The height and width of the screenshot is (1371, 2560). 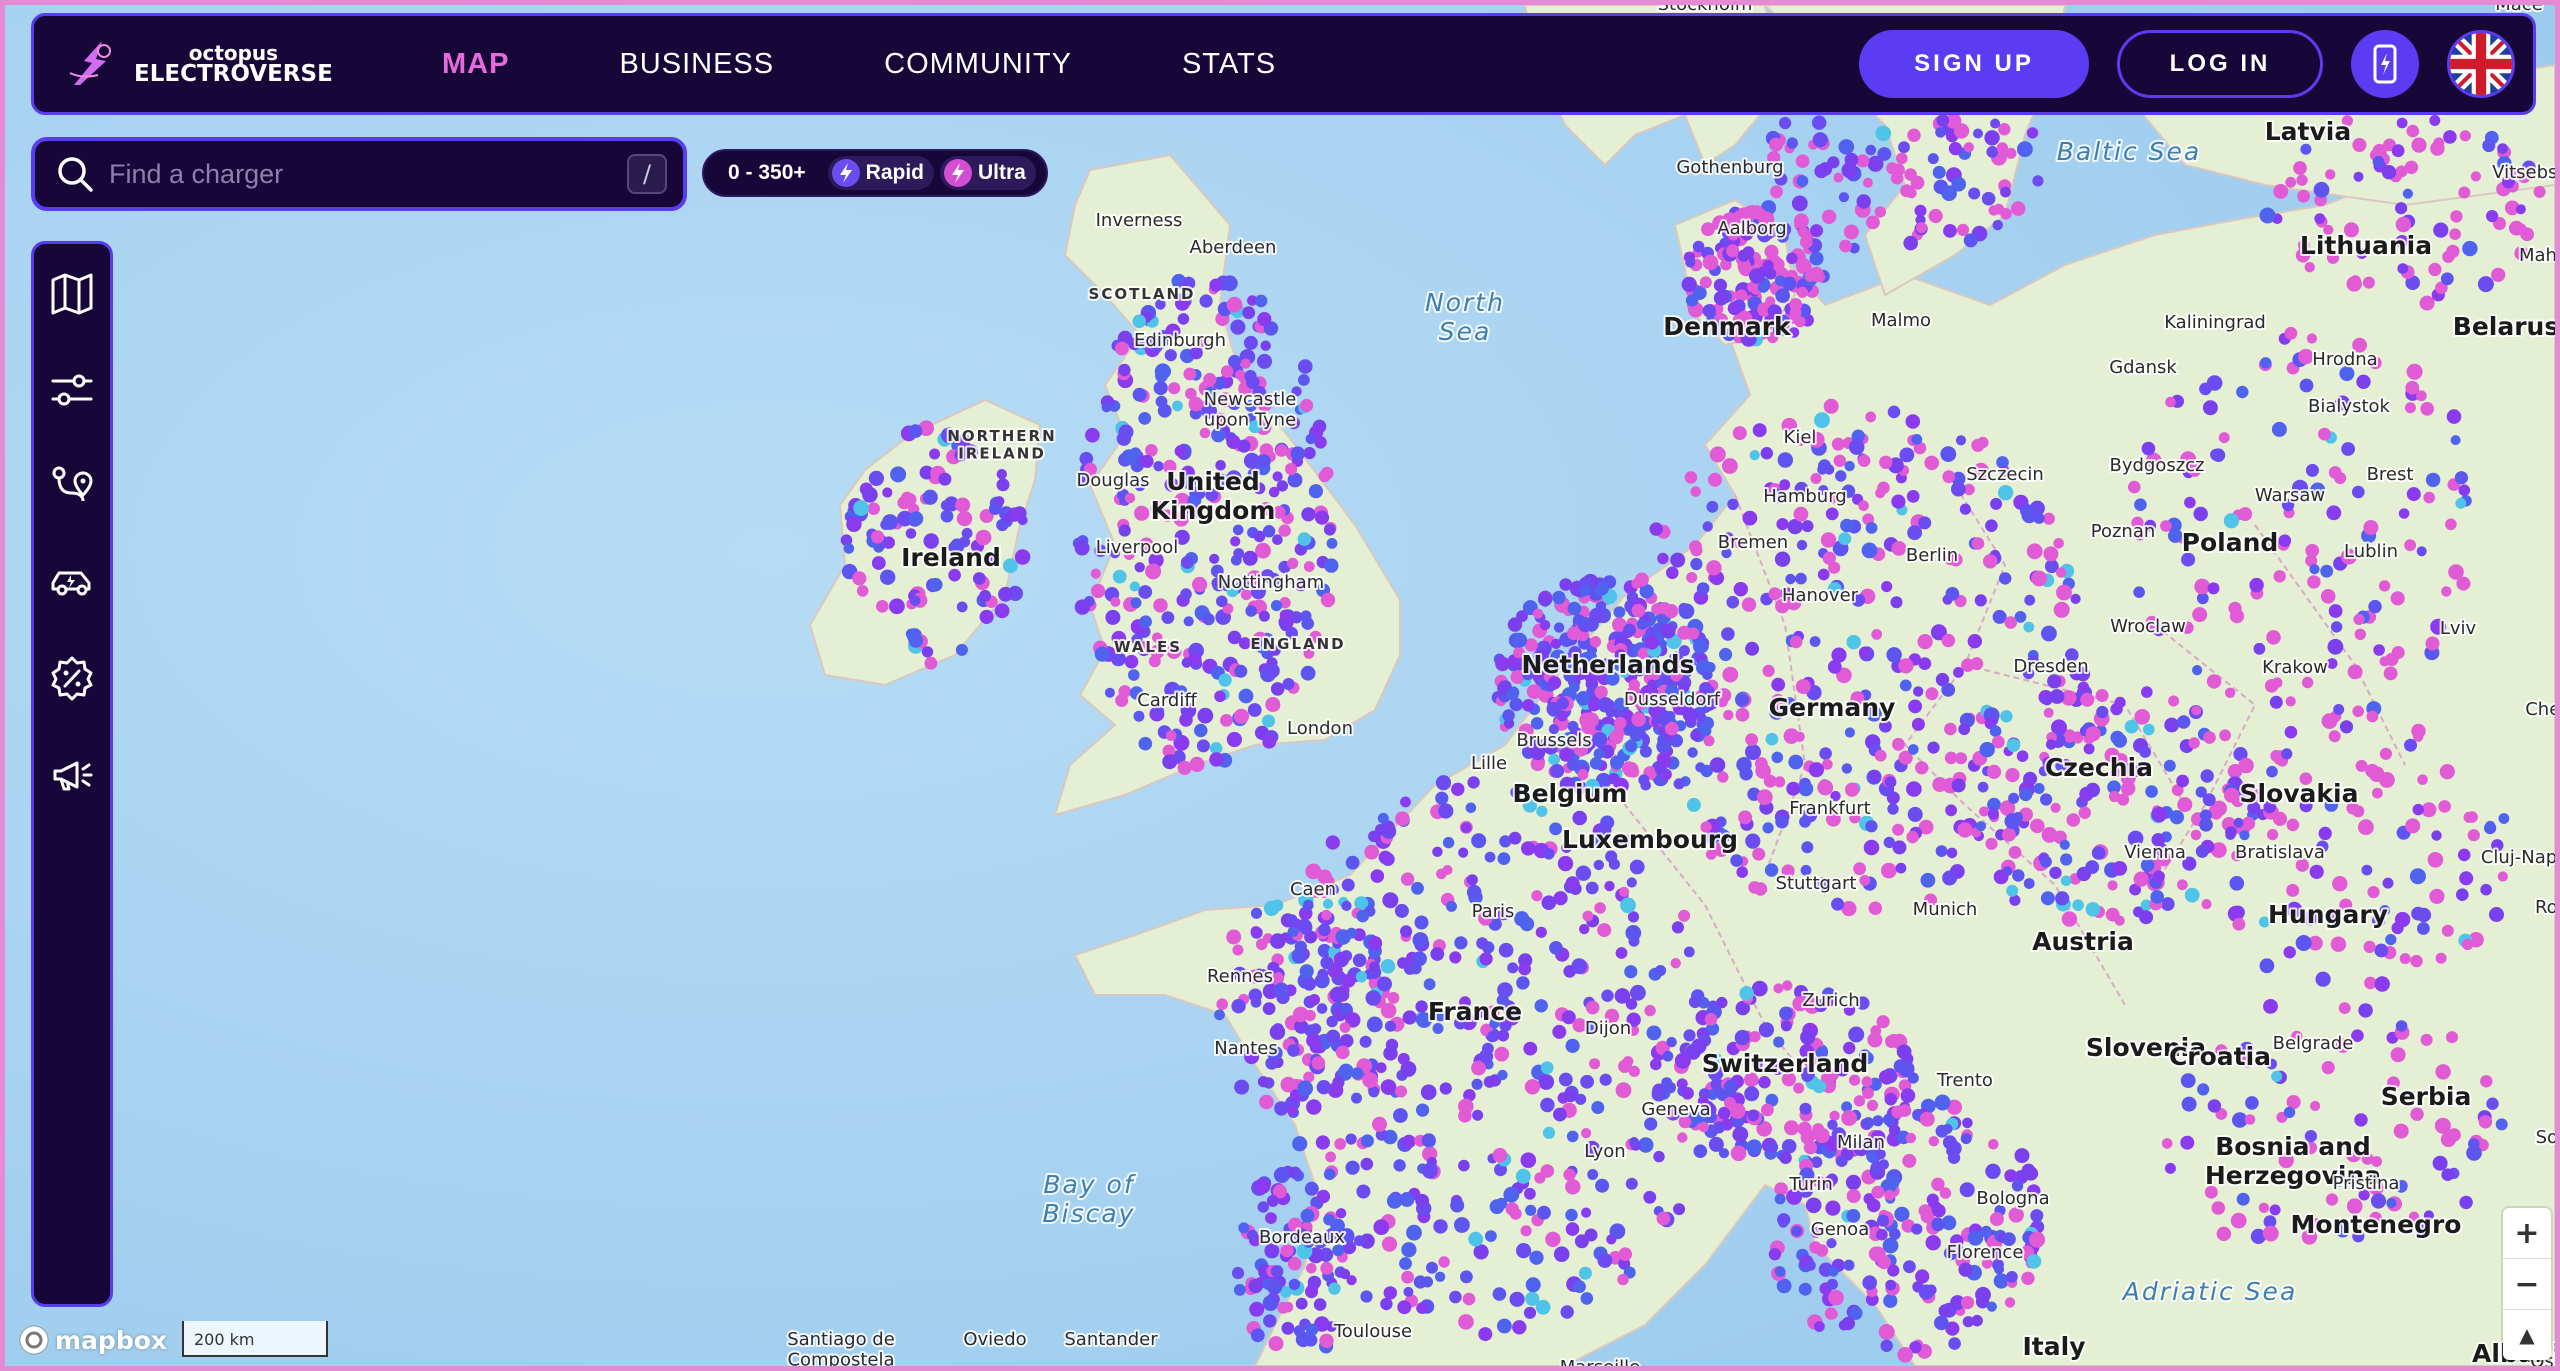 What do you see at coordinates (72, 678) in the screenshot?
I see `sidebar-item-discounts` at bounding box center [72, 678].